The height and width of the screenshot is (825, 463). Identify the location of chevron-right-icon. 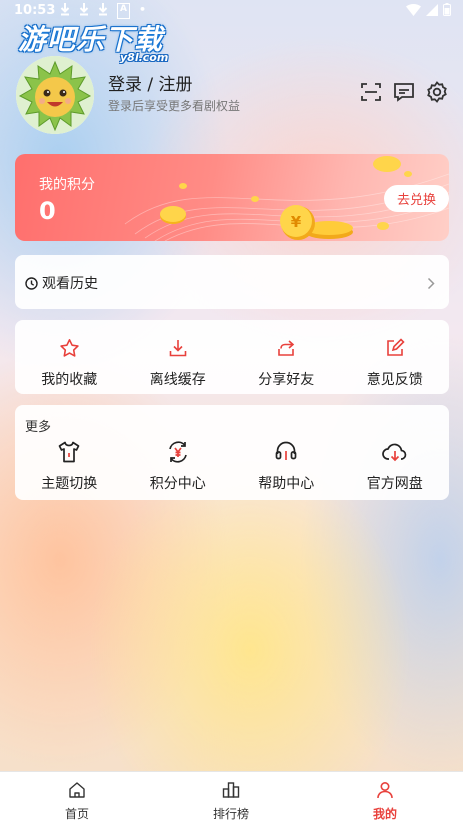
(431, 284).